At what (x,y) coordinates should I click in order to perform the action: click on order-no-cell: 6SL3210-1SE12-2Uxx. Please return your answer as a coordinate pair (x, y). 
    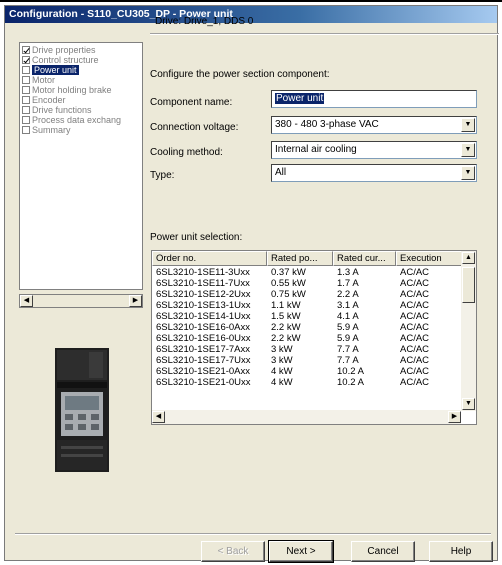
    Looking at the image, I should click on (203, 294).